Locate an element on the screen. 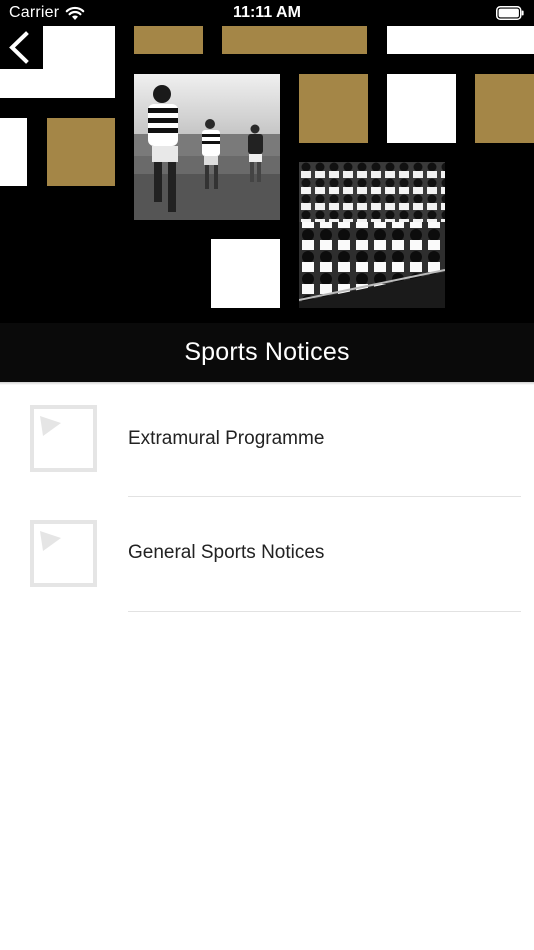 The image size is (534, 950). chevron-left-icon is located at coordinates (19, 47).